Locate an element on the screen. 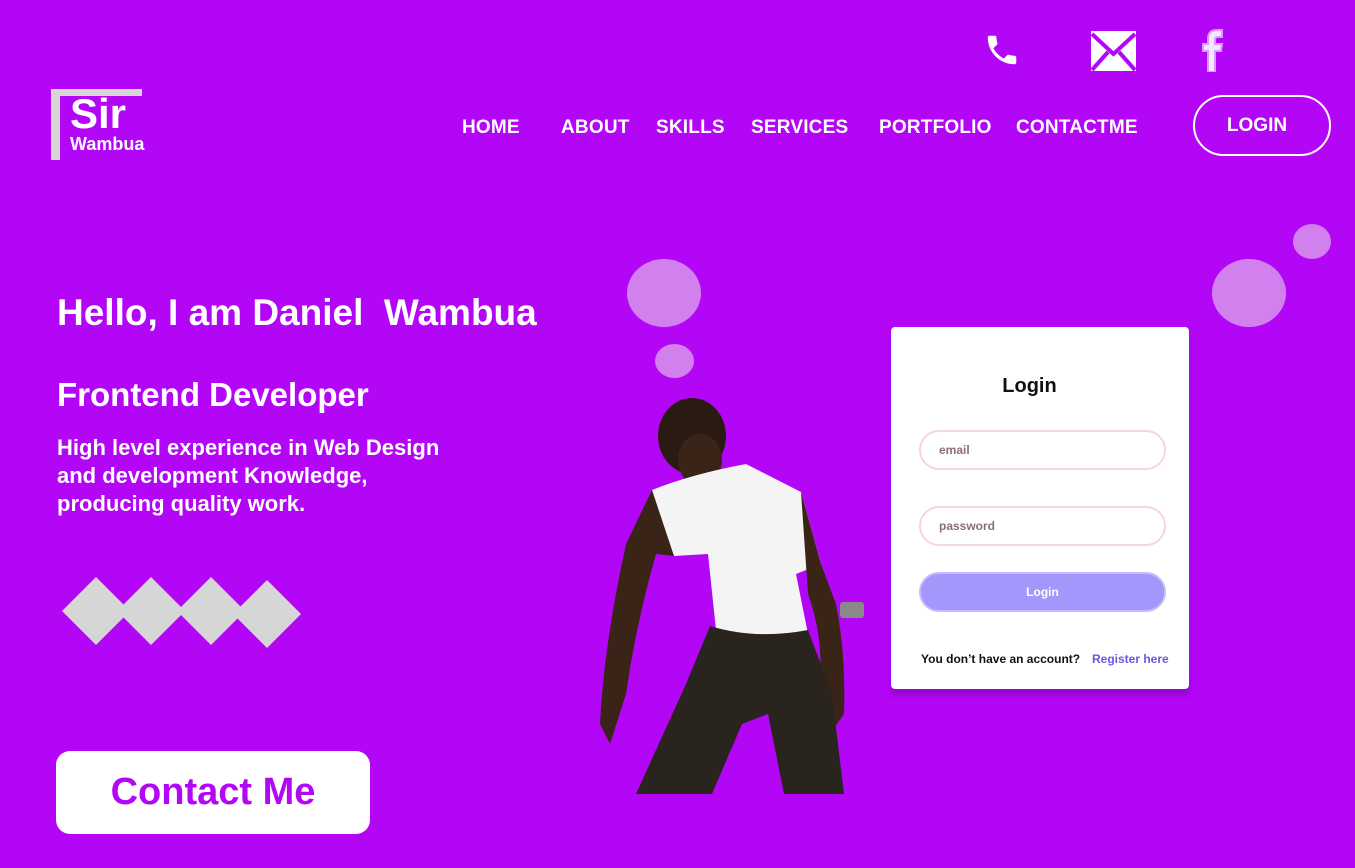  hero-subtitle: Frontend Developer is located at coordinates (213, 394).